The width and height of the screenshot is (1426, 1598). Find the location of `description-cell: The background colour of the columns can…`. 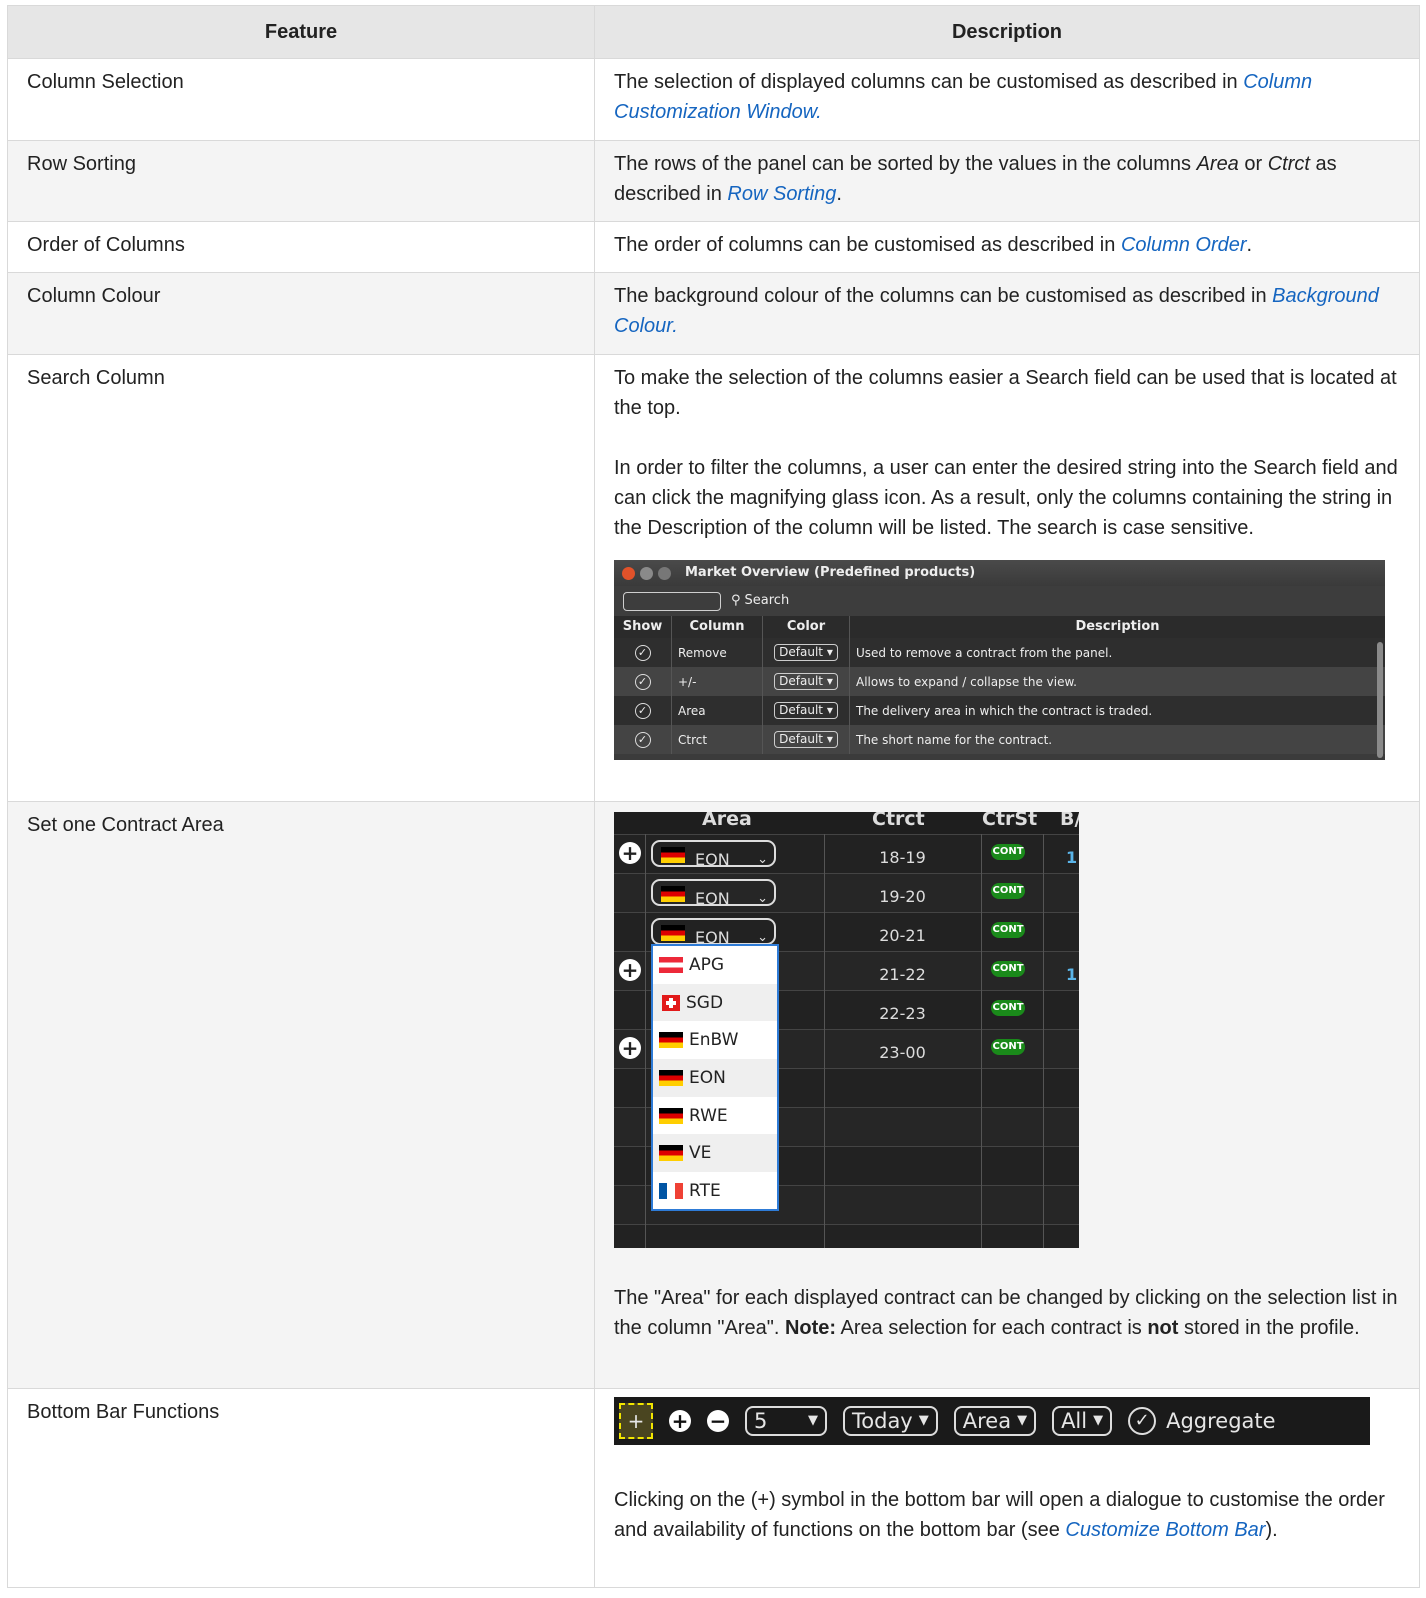

description-cell: The background colour of the columns can… is located at coordinates (1007, 313).